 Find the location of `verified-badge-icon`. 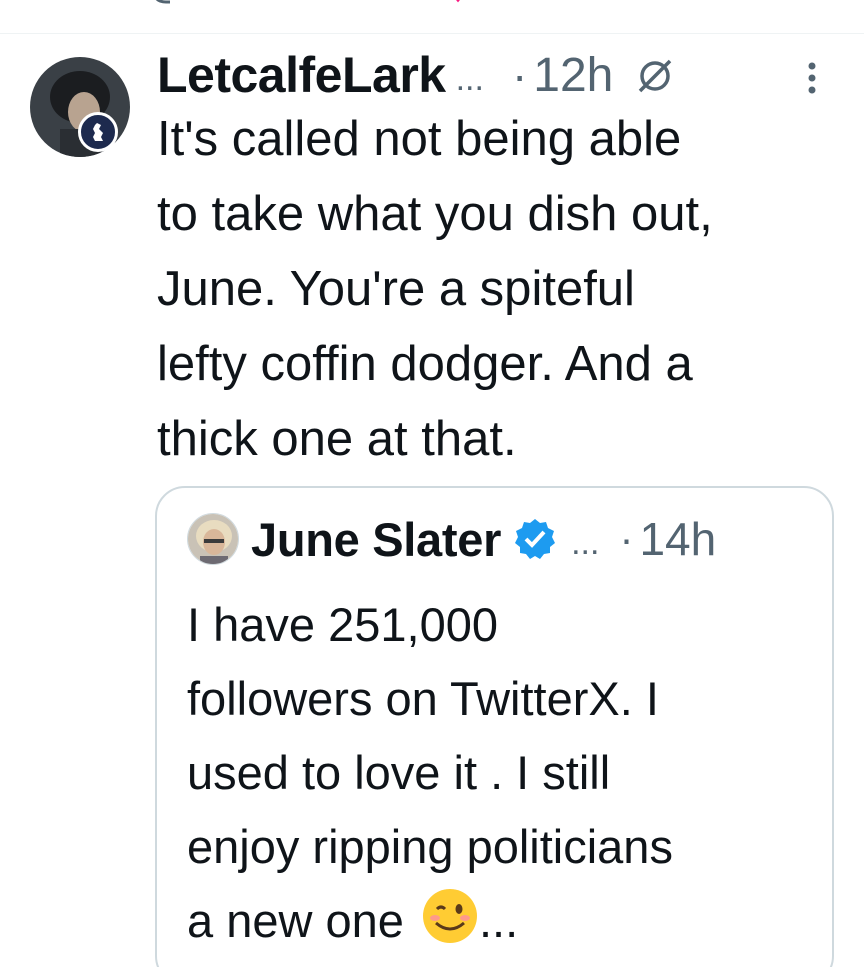

verified-badge-icon is located at coordinates (535, 541).